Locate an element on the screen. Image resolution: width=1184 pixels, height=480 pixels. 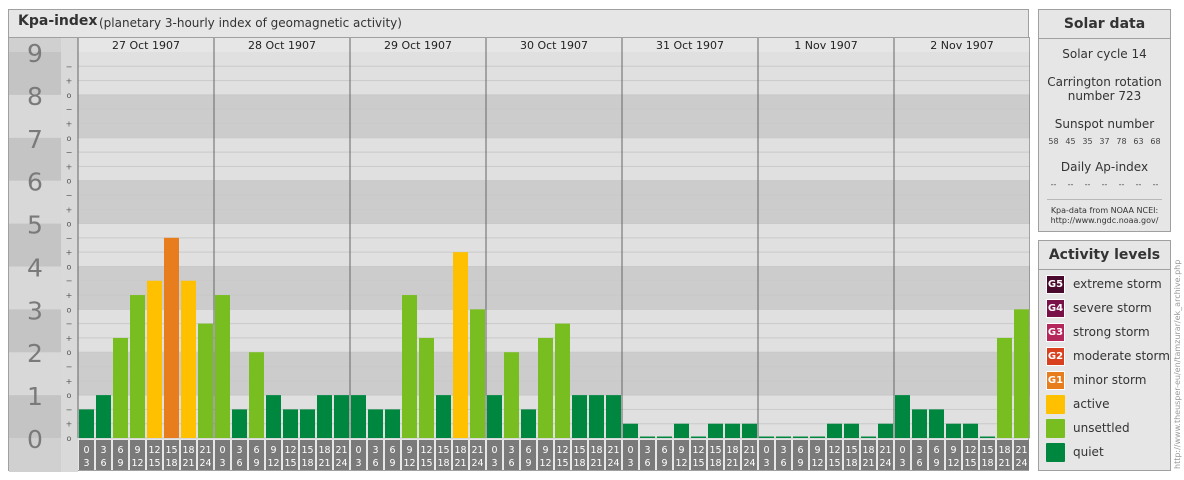
chart-title: Kpa-index is located at coordinates (58, 21).